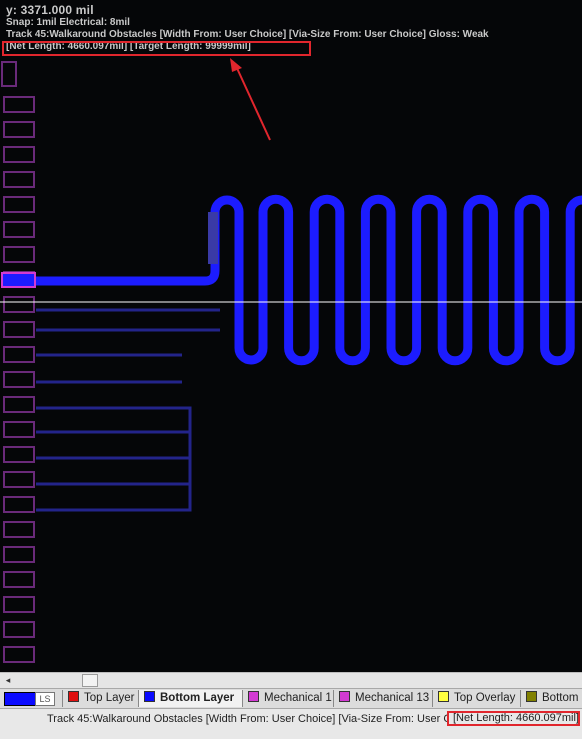 The image size is (582, 739). Describe the element at coordinates (128, 410) in the screenshot. I see `other-traces` at that location.